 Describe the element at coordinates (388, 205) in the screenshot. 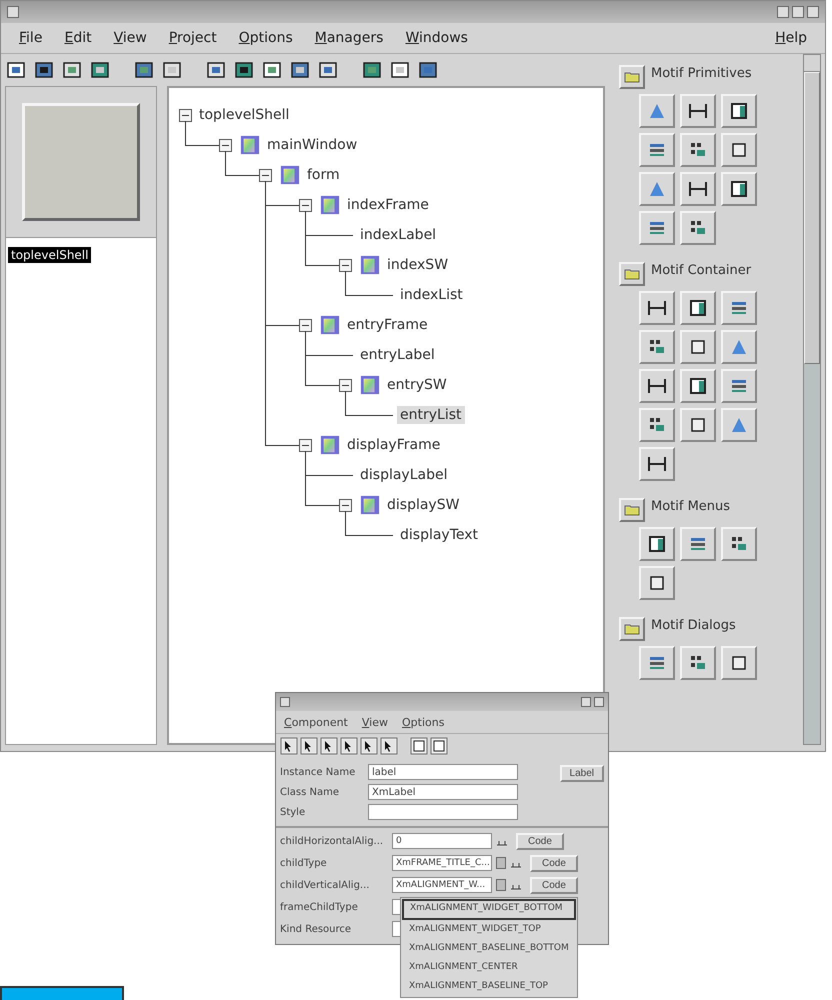

I see `tree-node-label: indexFrame` at that location.